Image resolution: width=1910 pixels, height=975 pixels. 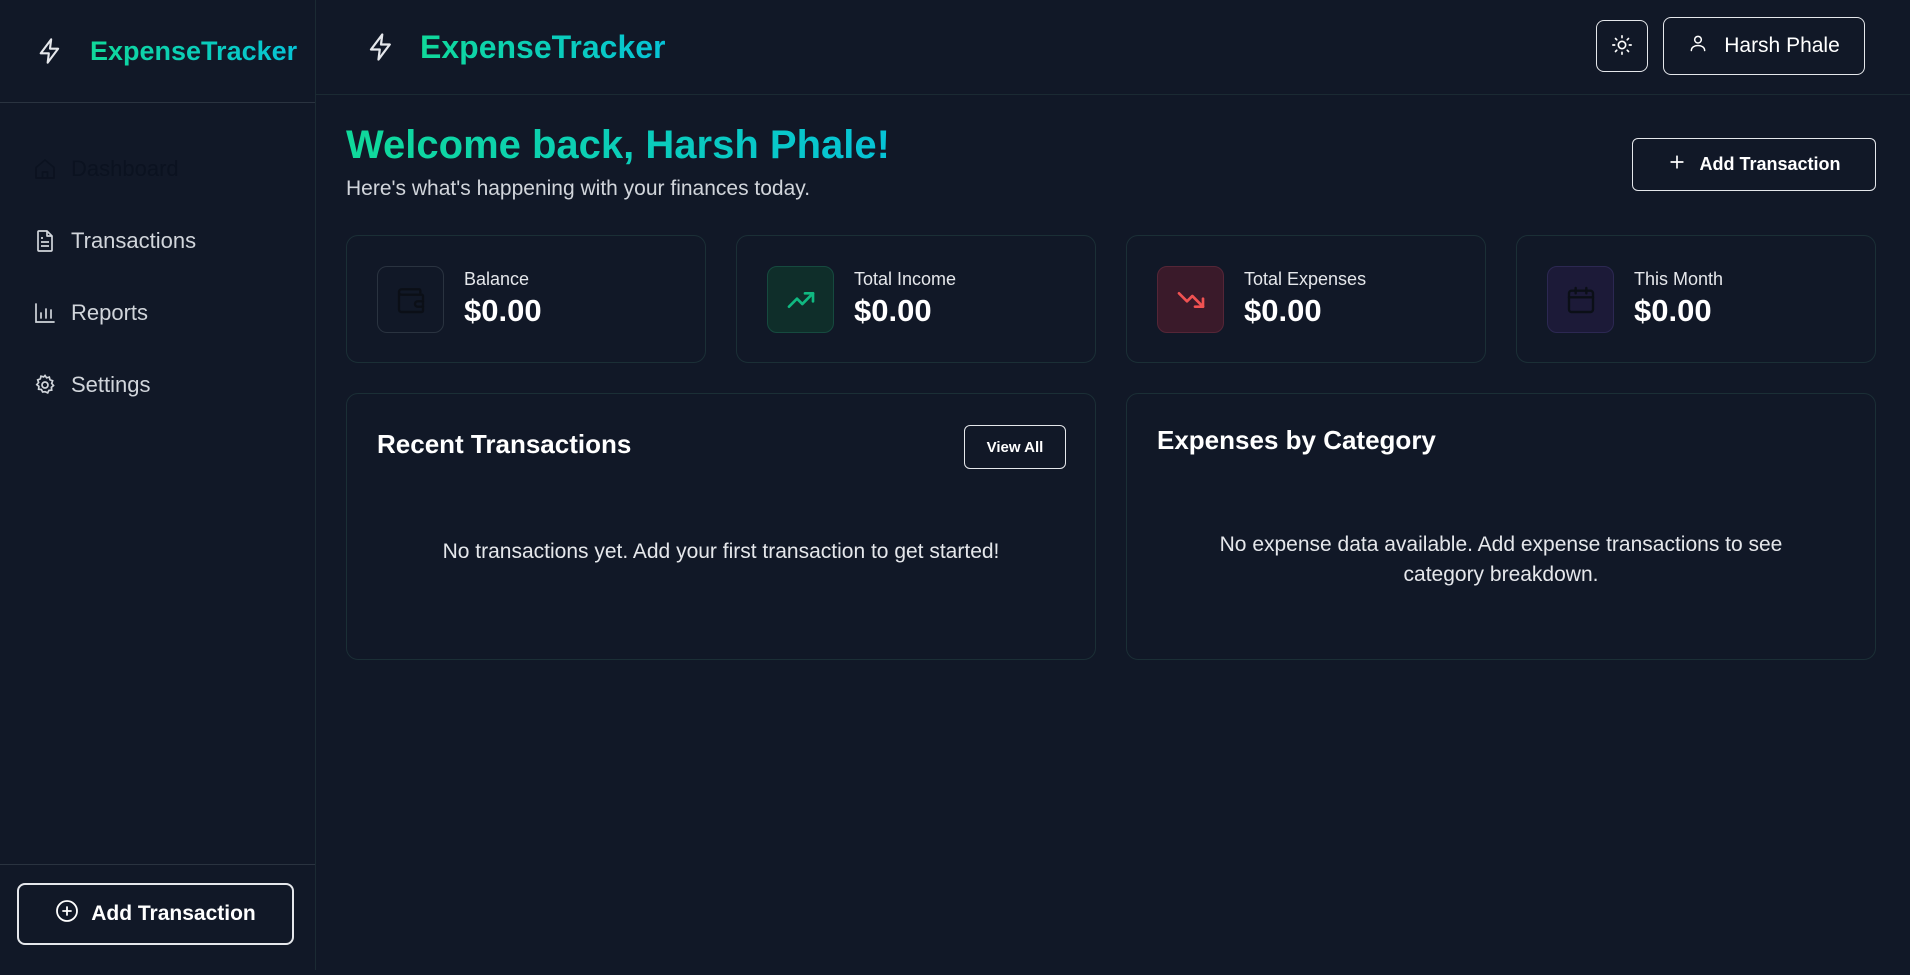 I want to click on trending-down-icon, so click(x=1190, y=299).